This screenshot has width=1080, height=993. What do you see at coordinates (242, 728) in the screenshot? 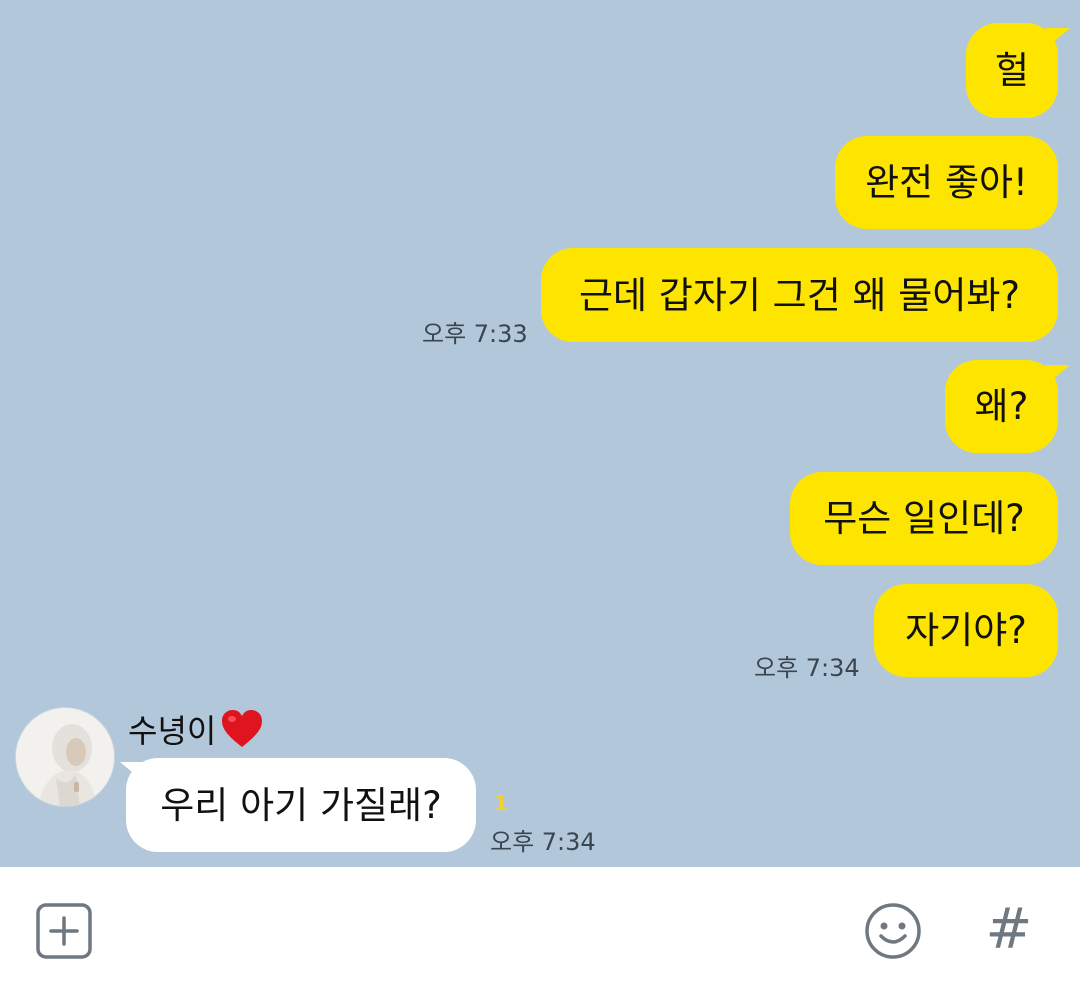
I see `heart-icon` at bounding box center [242, 728].